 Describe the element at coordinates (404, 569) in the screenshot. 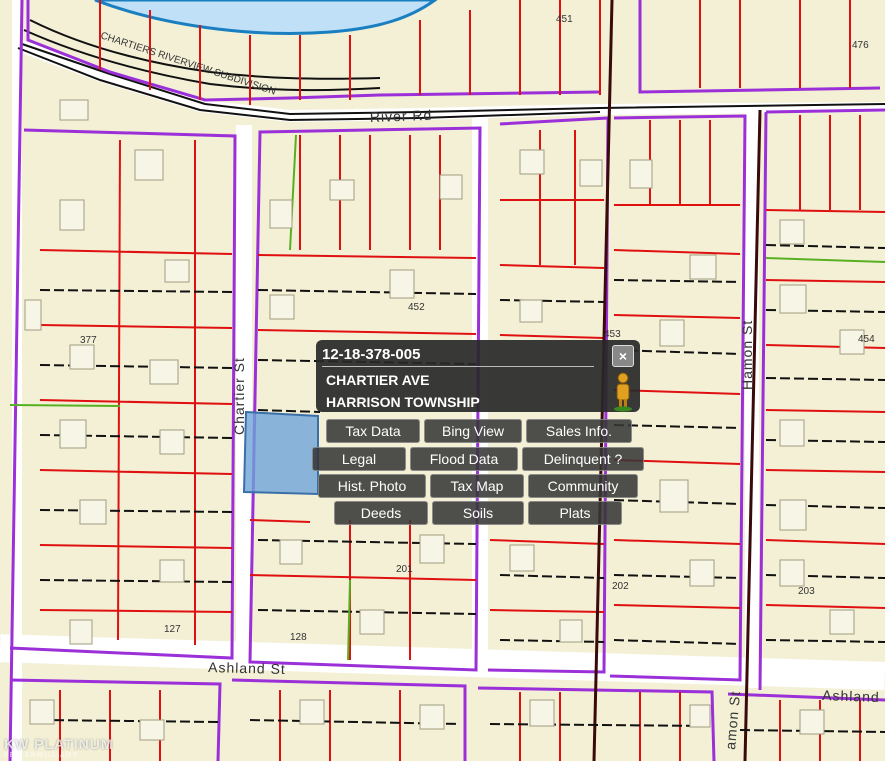

I see `block-201: 201` at that location.